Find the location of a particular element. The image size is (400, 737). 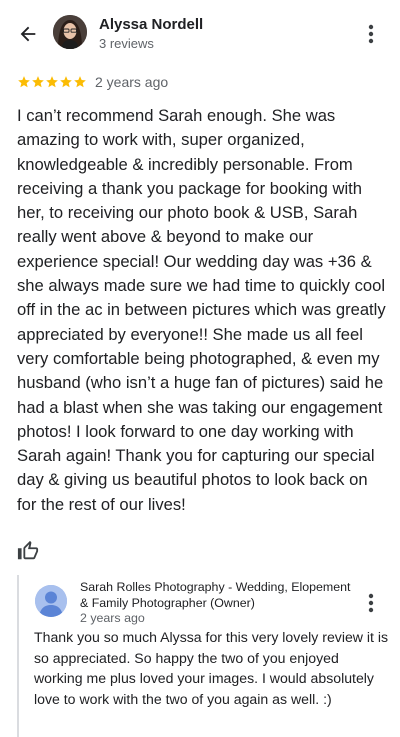

avatar-photo is located at coordinates (70, 32).